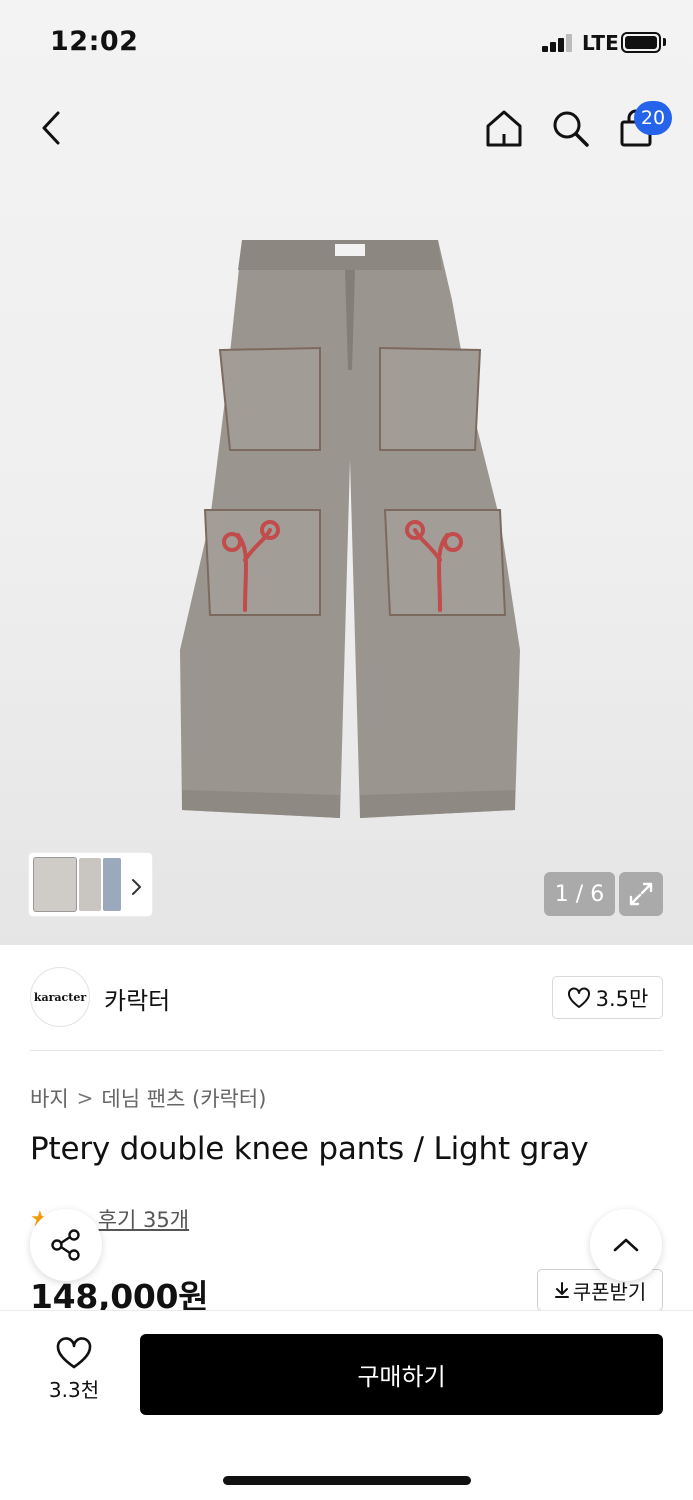  What do you see at coordinates (347, 1480) in the screenshot?
I see `home-indicator` at bounding box center [347, 1480].